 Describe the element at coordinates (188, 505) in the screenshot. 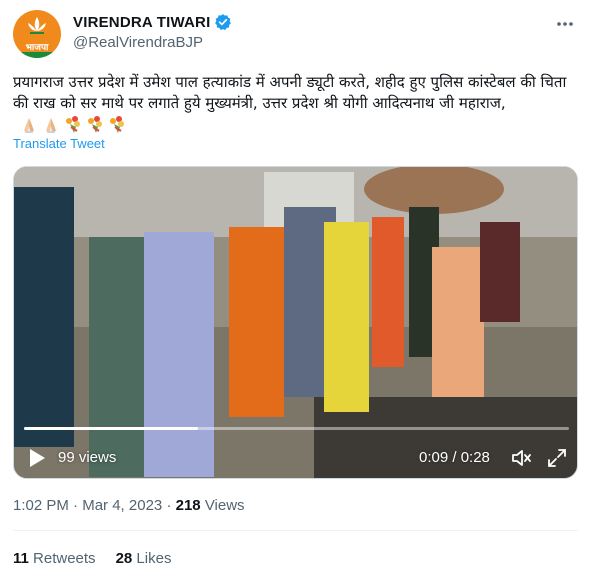

I see `tweet-view-count: 218` at that location.